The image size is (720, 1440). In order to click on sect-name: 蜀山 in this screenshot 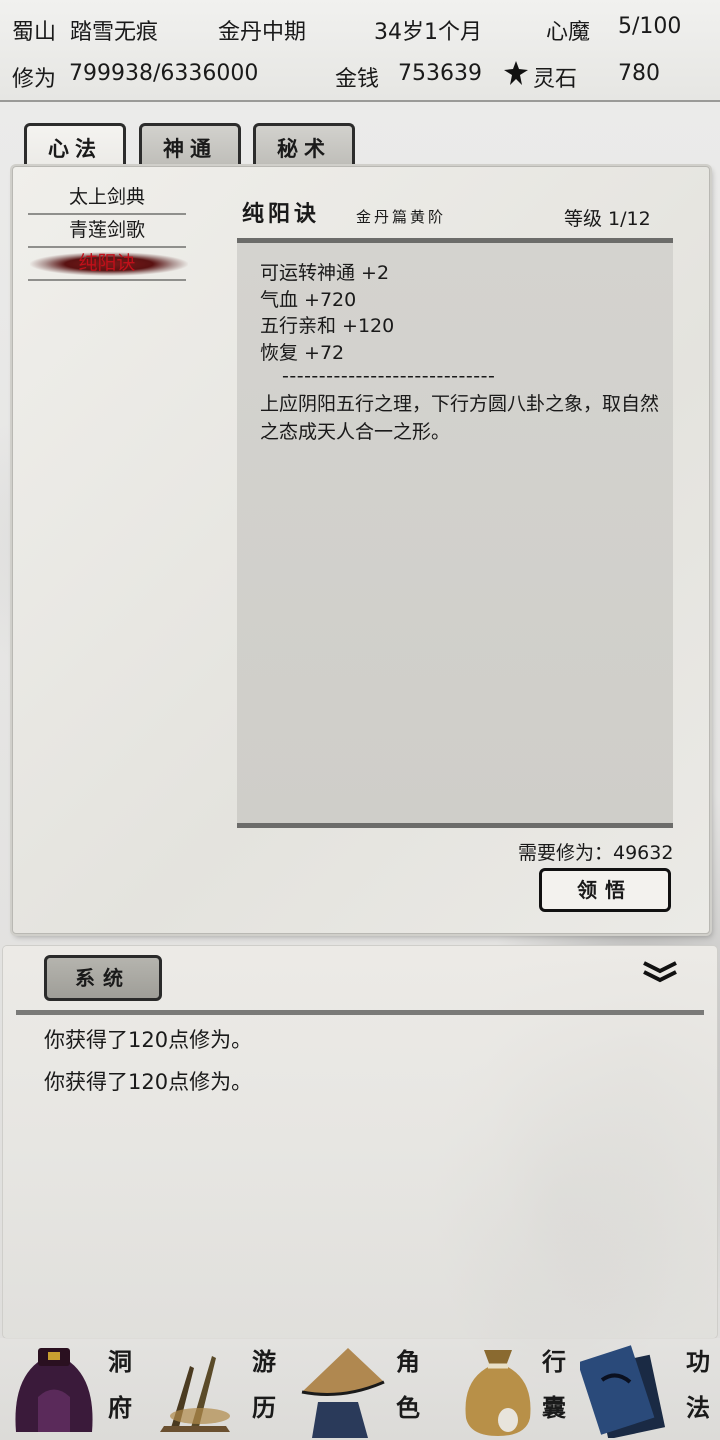, I will do `click(34, 32)`.